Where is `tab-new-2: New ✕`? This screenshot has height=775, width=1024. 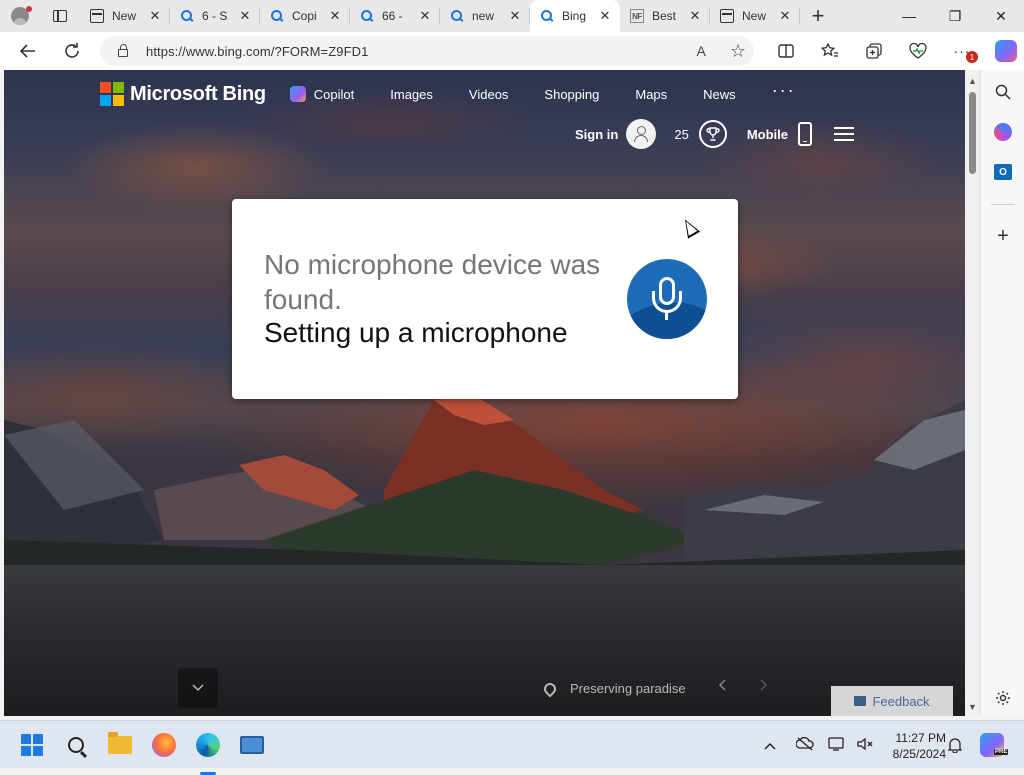 tab-new-2: New ✕ is located at coordinates (755, 16).